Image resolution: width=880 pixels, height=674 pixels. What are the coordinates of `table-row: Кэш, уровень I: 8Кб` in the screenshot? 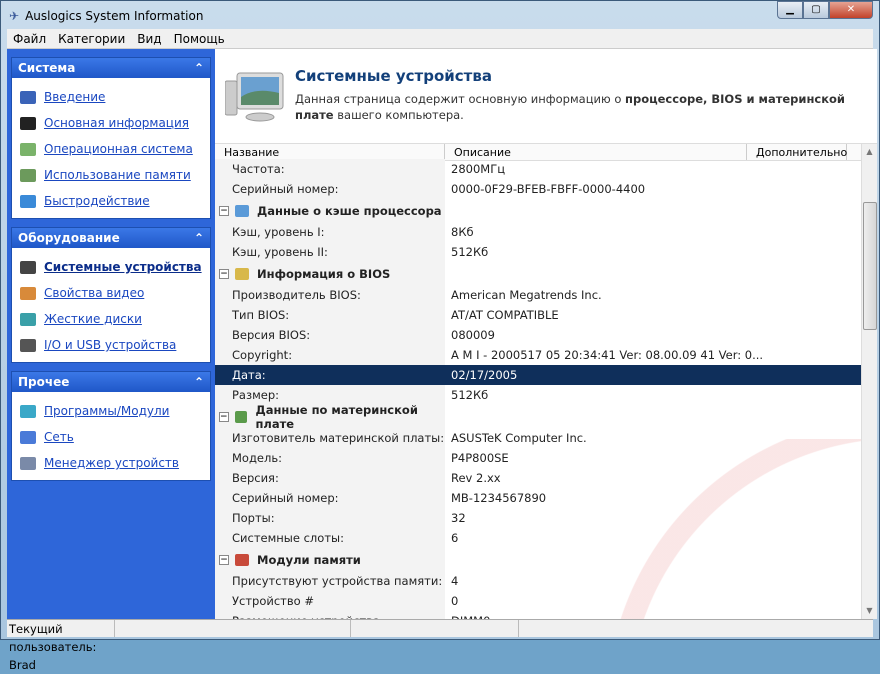 It's located at (538, 232).